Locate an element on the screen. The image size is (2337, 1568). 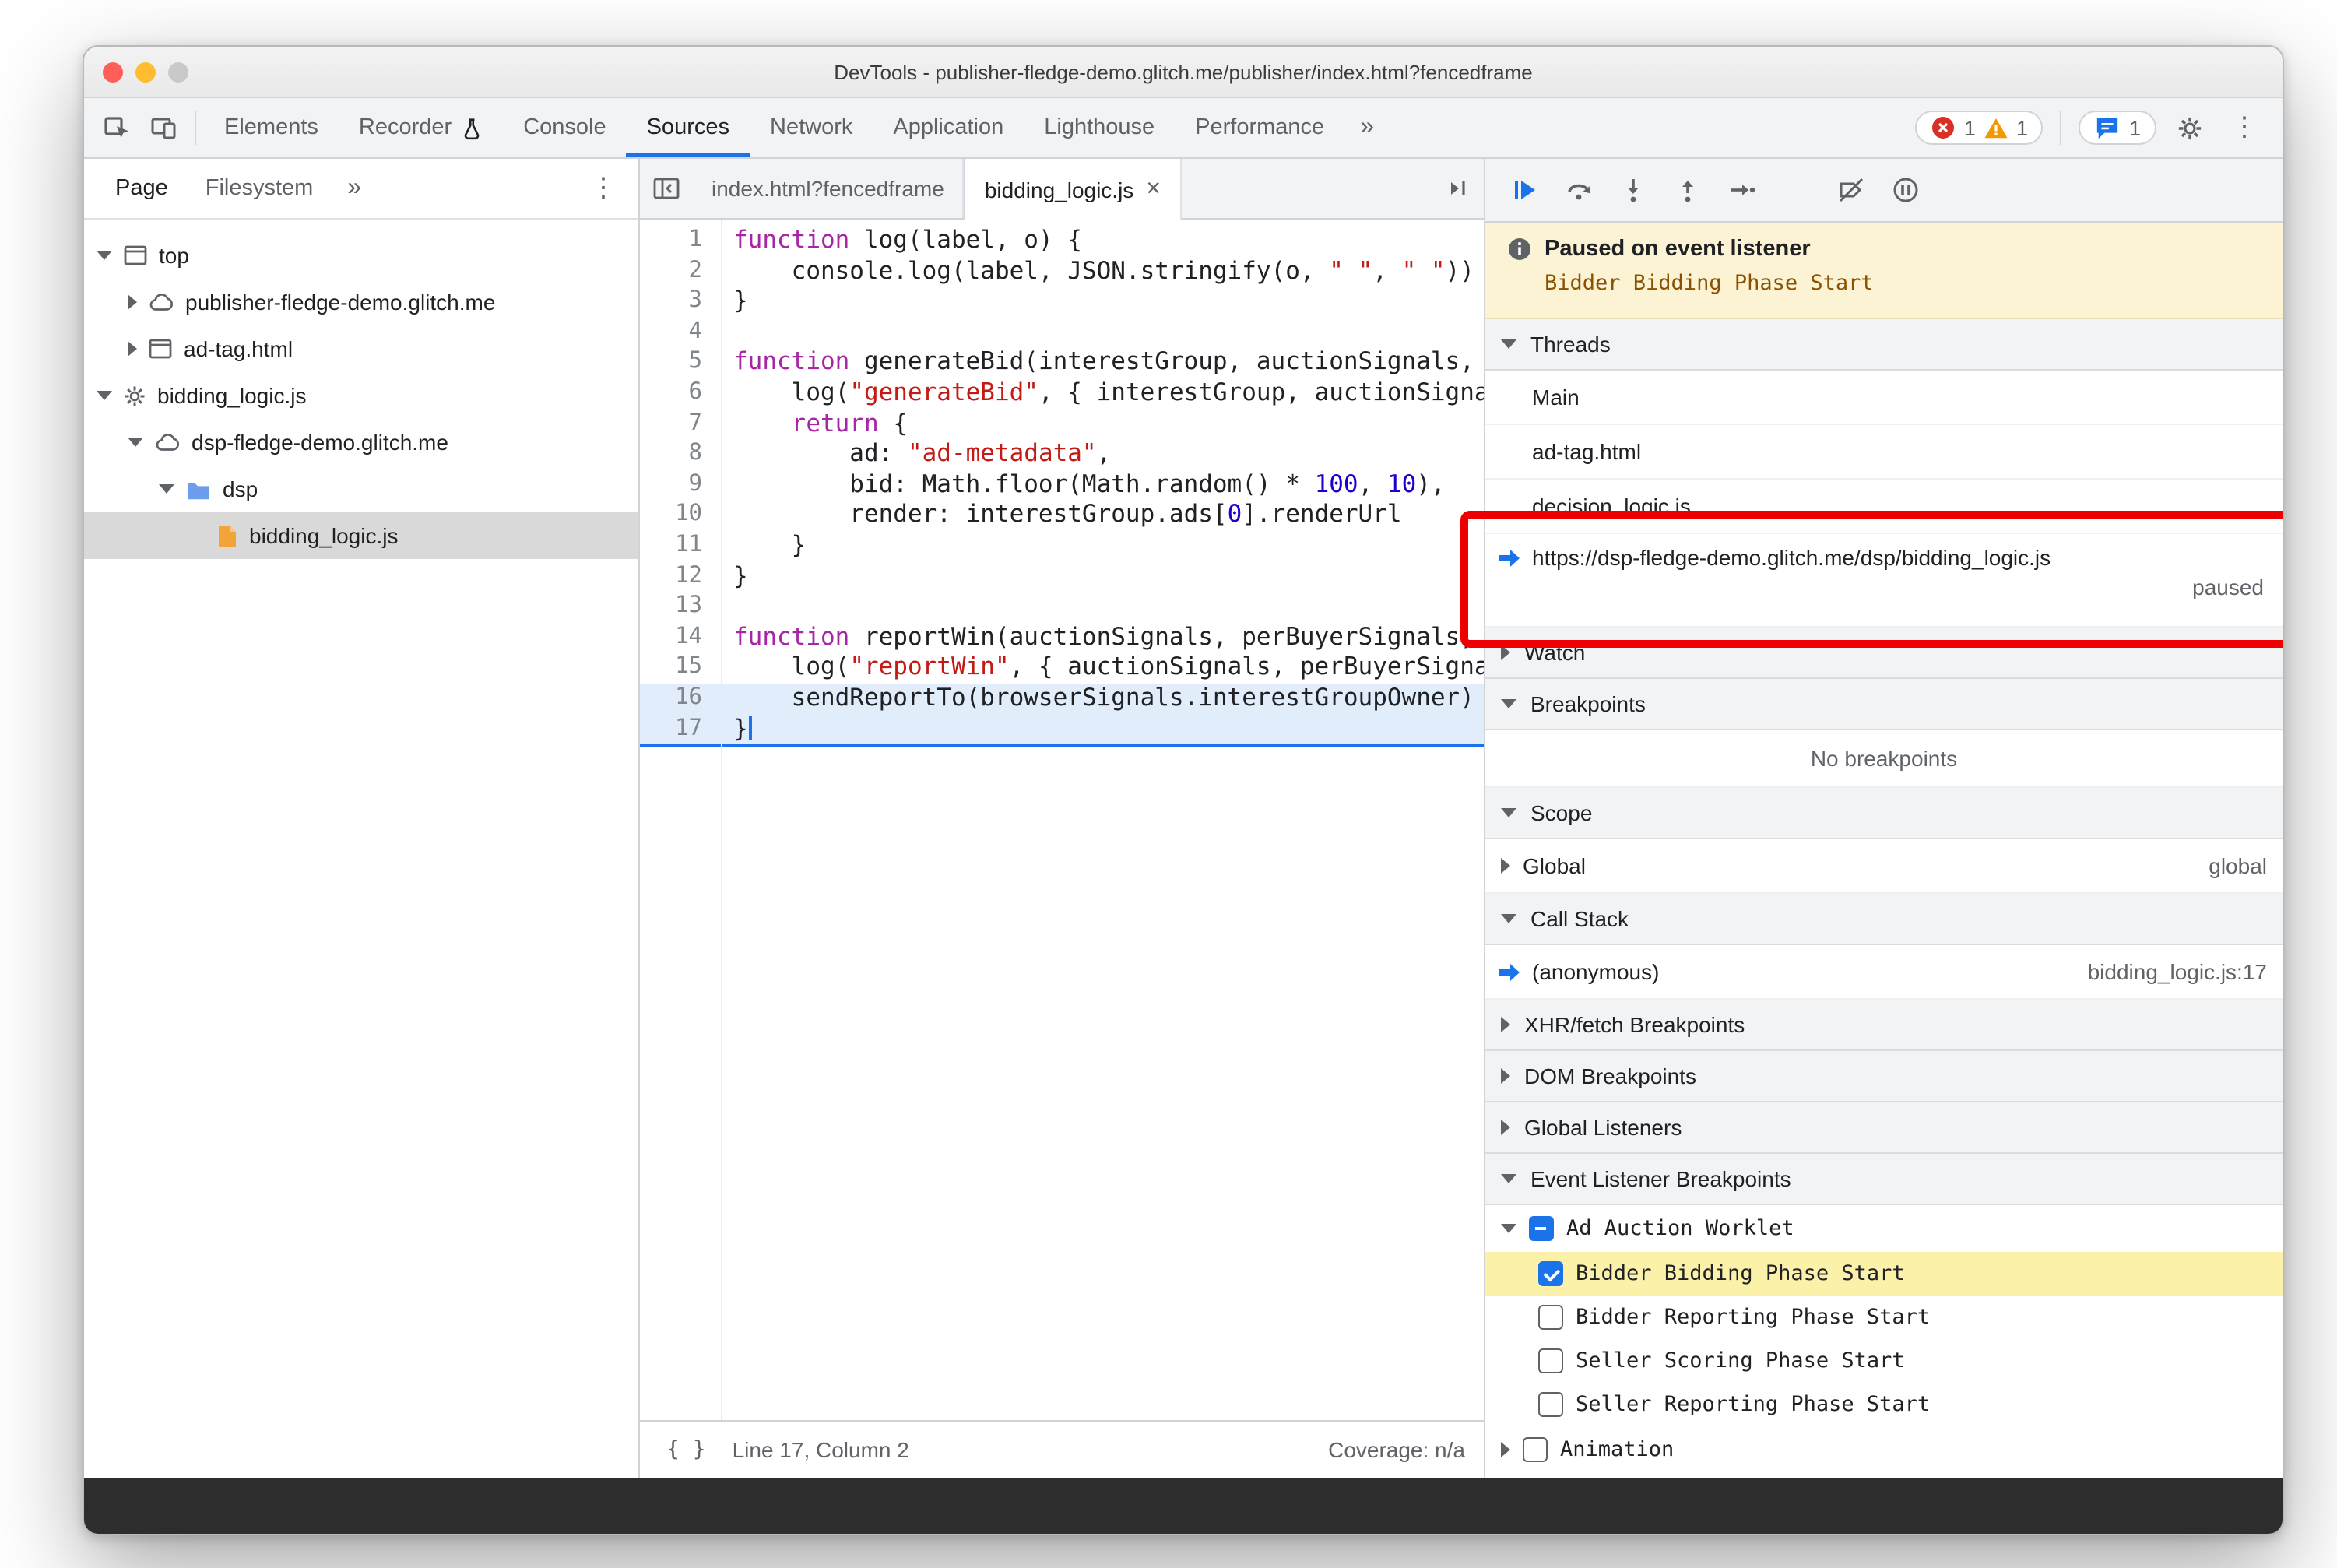
editor-tab-index-html-fencedframe: index.html?fencedframe is located at coordinates (829, 188).